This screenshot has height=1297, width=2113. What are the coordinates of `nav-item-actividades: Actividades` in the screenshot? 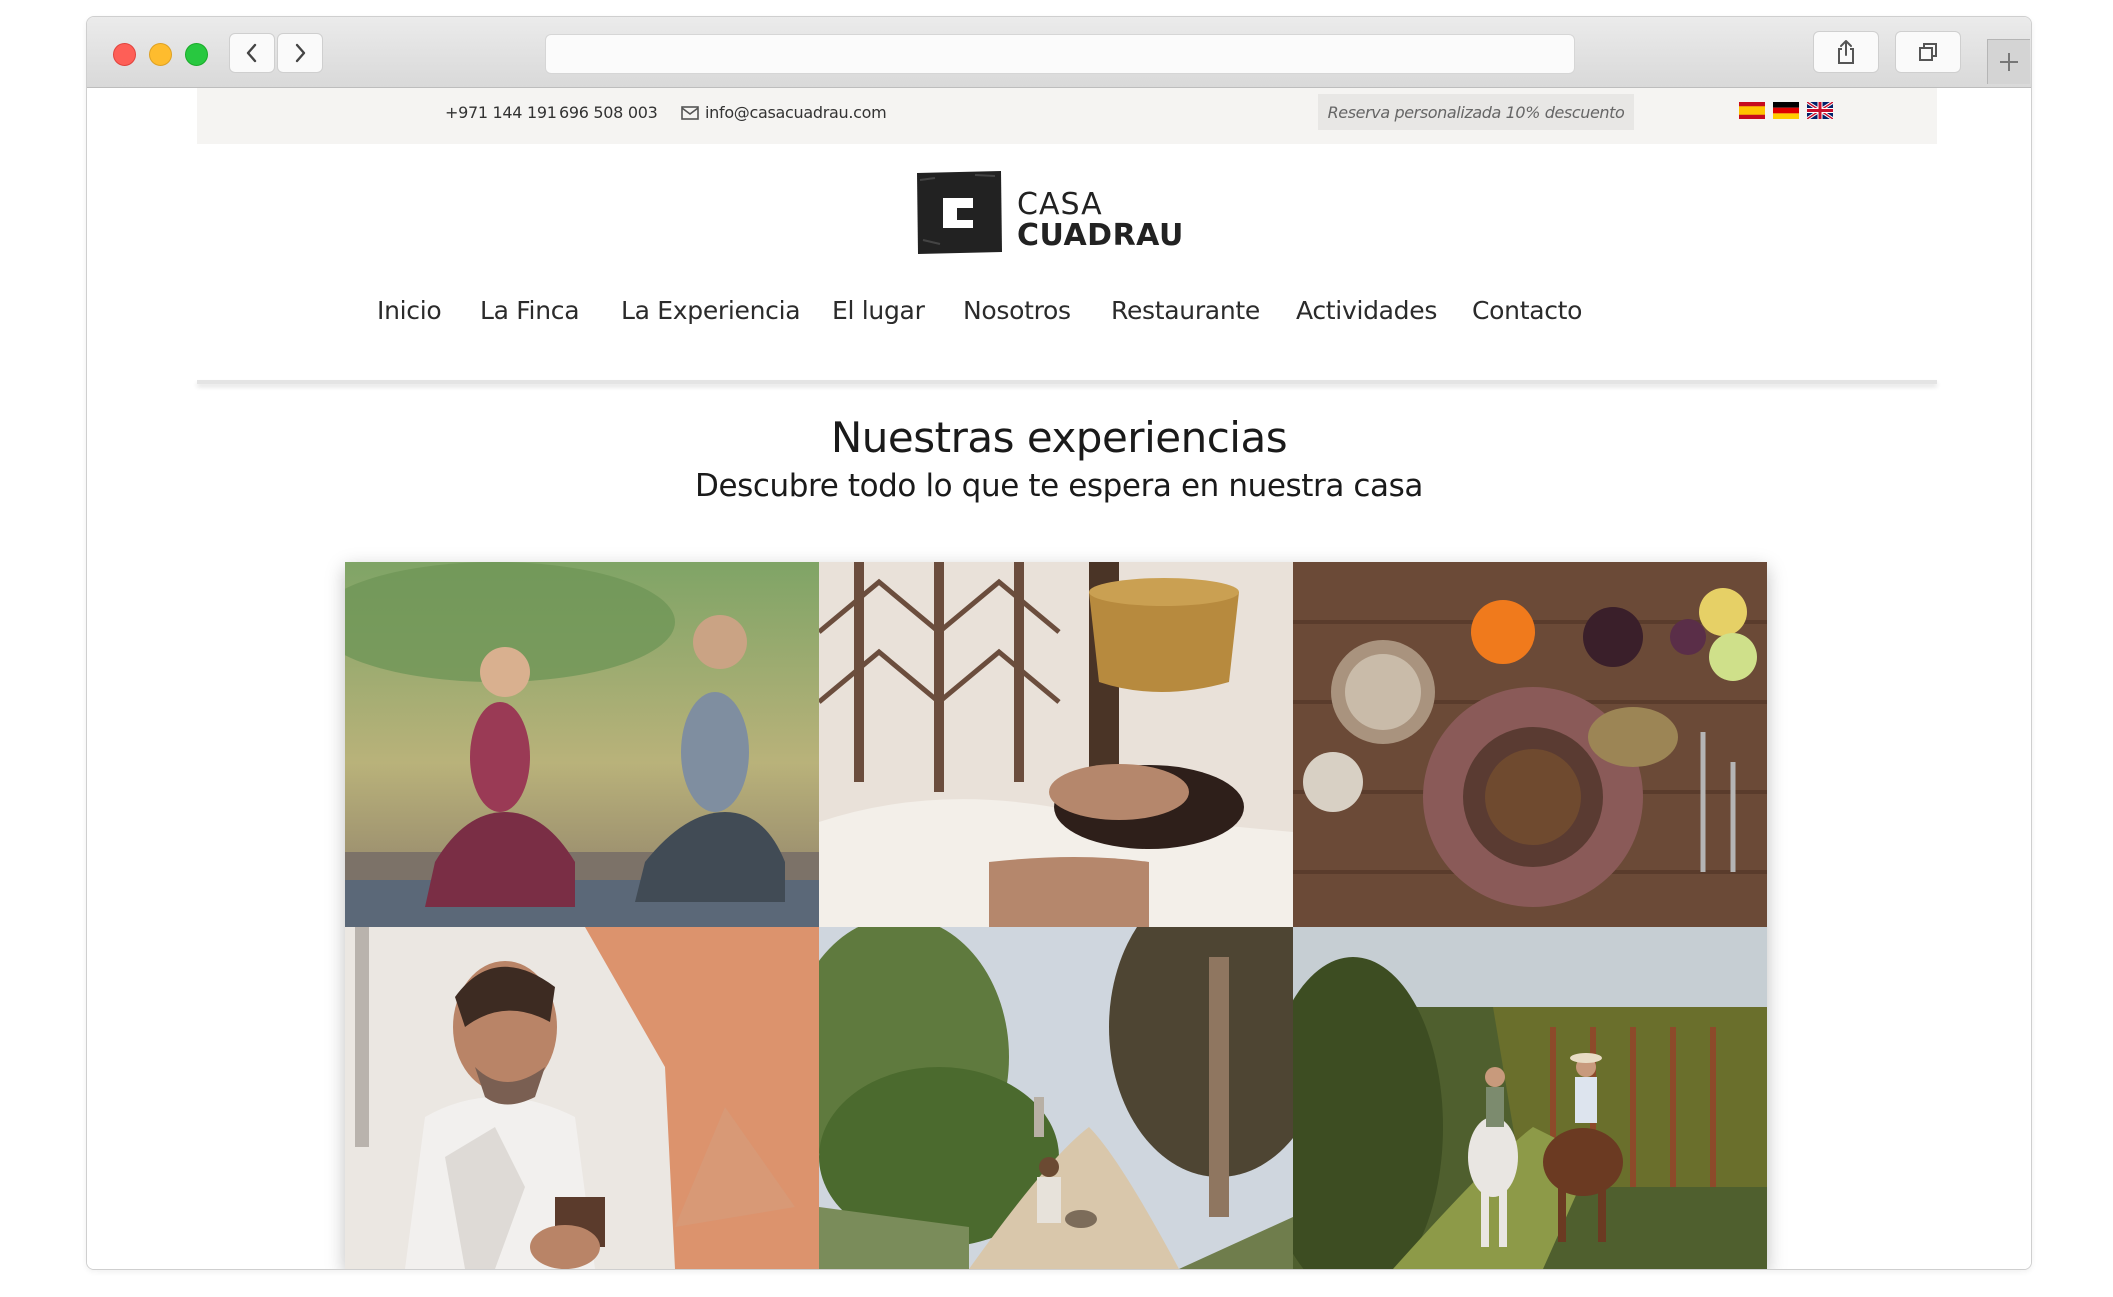 It's located at (1366, 310).